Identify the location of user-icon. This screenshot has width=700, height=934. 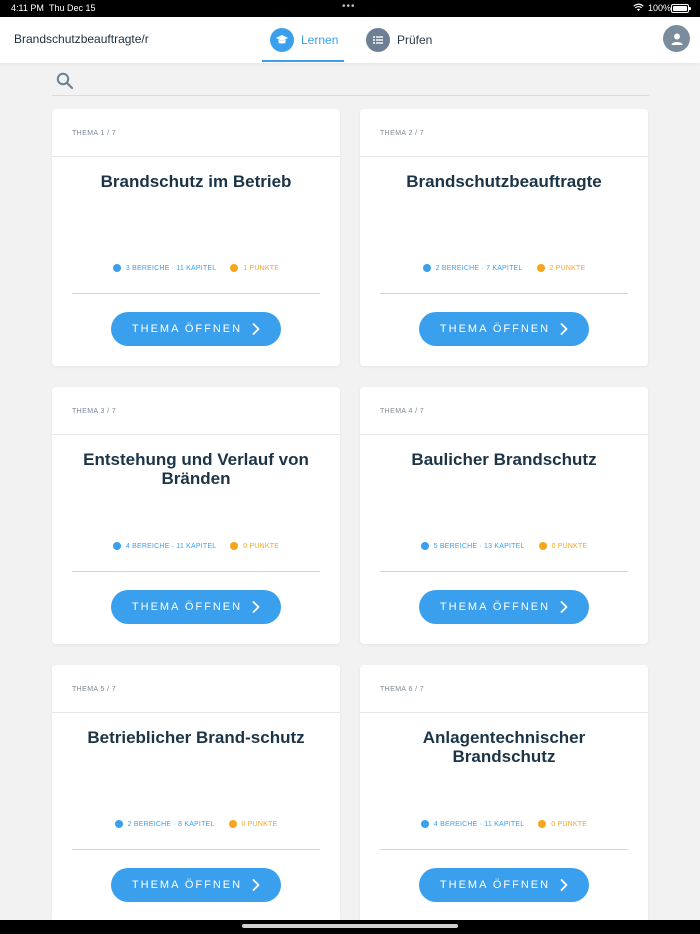
(676, 39).